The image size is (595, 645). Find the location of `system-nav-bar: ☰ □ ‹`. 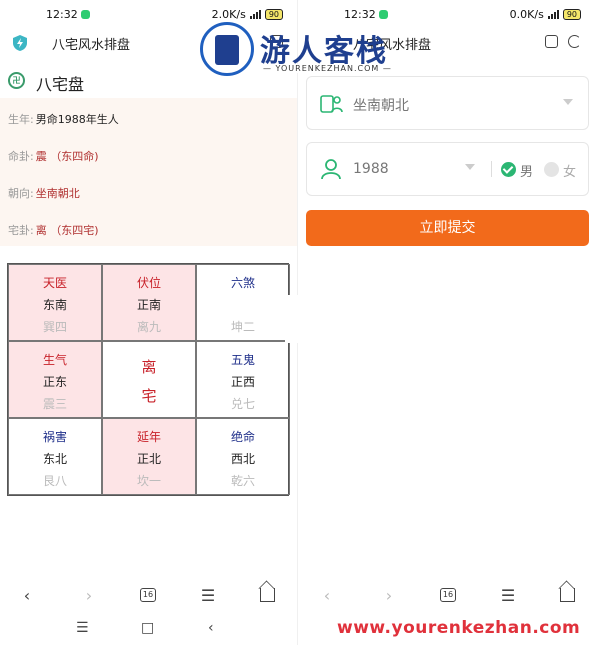

system-nav-bar: ☰ □ ‹ is located at coordinates (148, 630).